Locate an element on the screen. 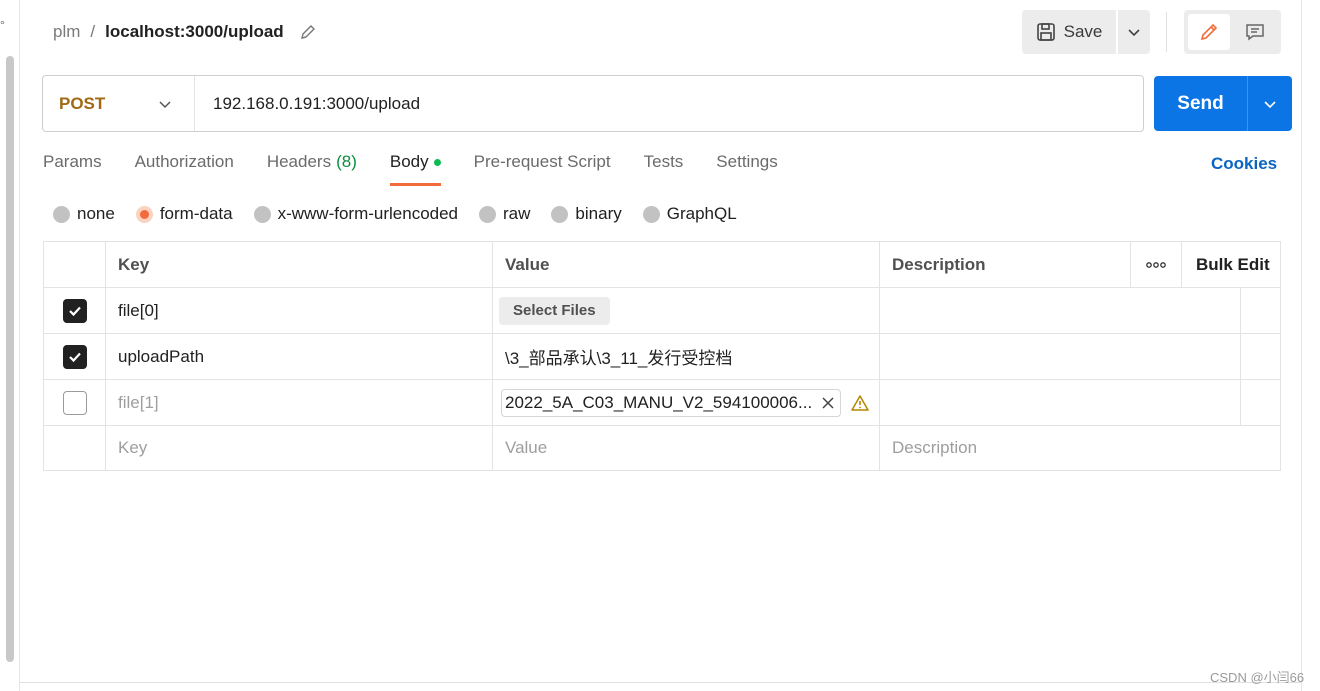 The image size is (1320, 691). header-check-cell is located at coordinates (75, 264).